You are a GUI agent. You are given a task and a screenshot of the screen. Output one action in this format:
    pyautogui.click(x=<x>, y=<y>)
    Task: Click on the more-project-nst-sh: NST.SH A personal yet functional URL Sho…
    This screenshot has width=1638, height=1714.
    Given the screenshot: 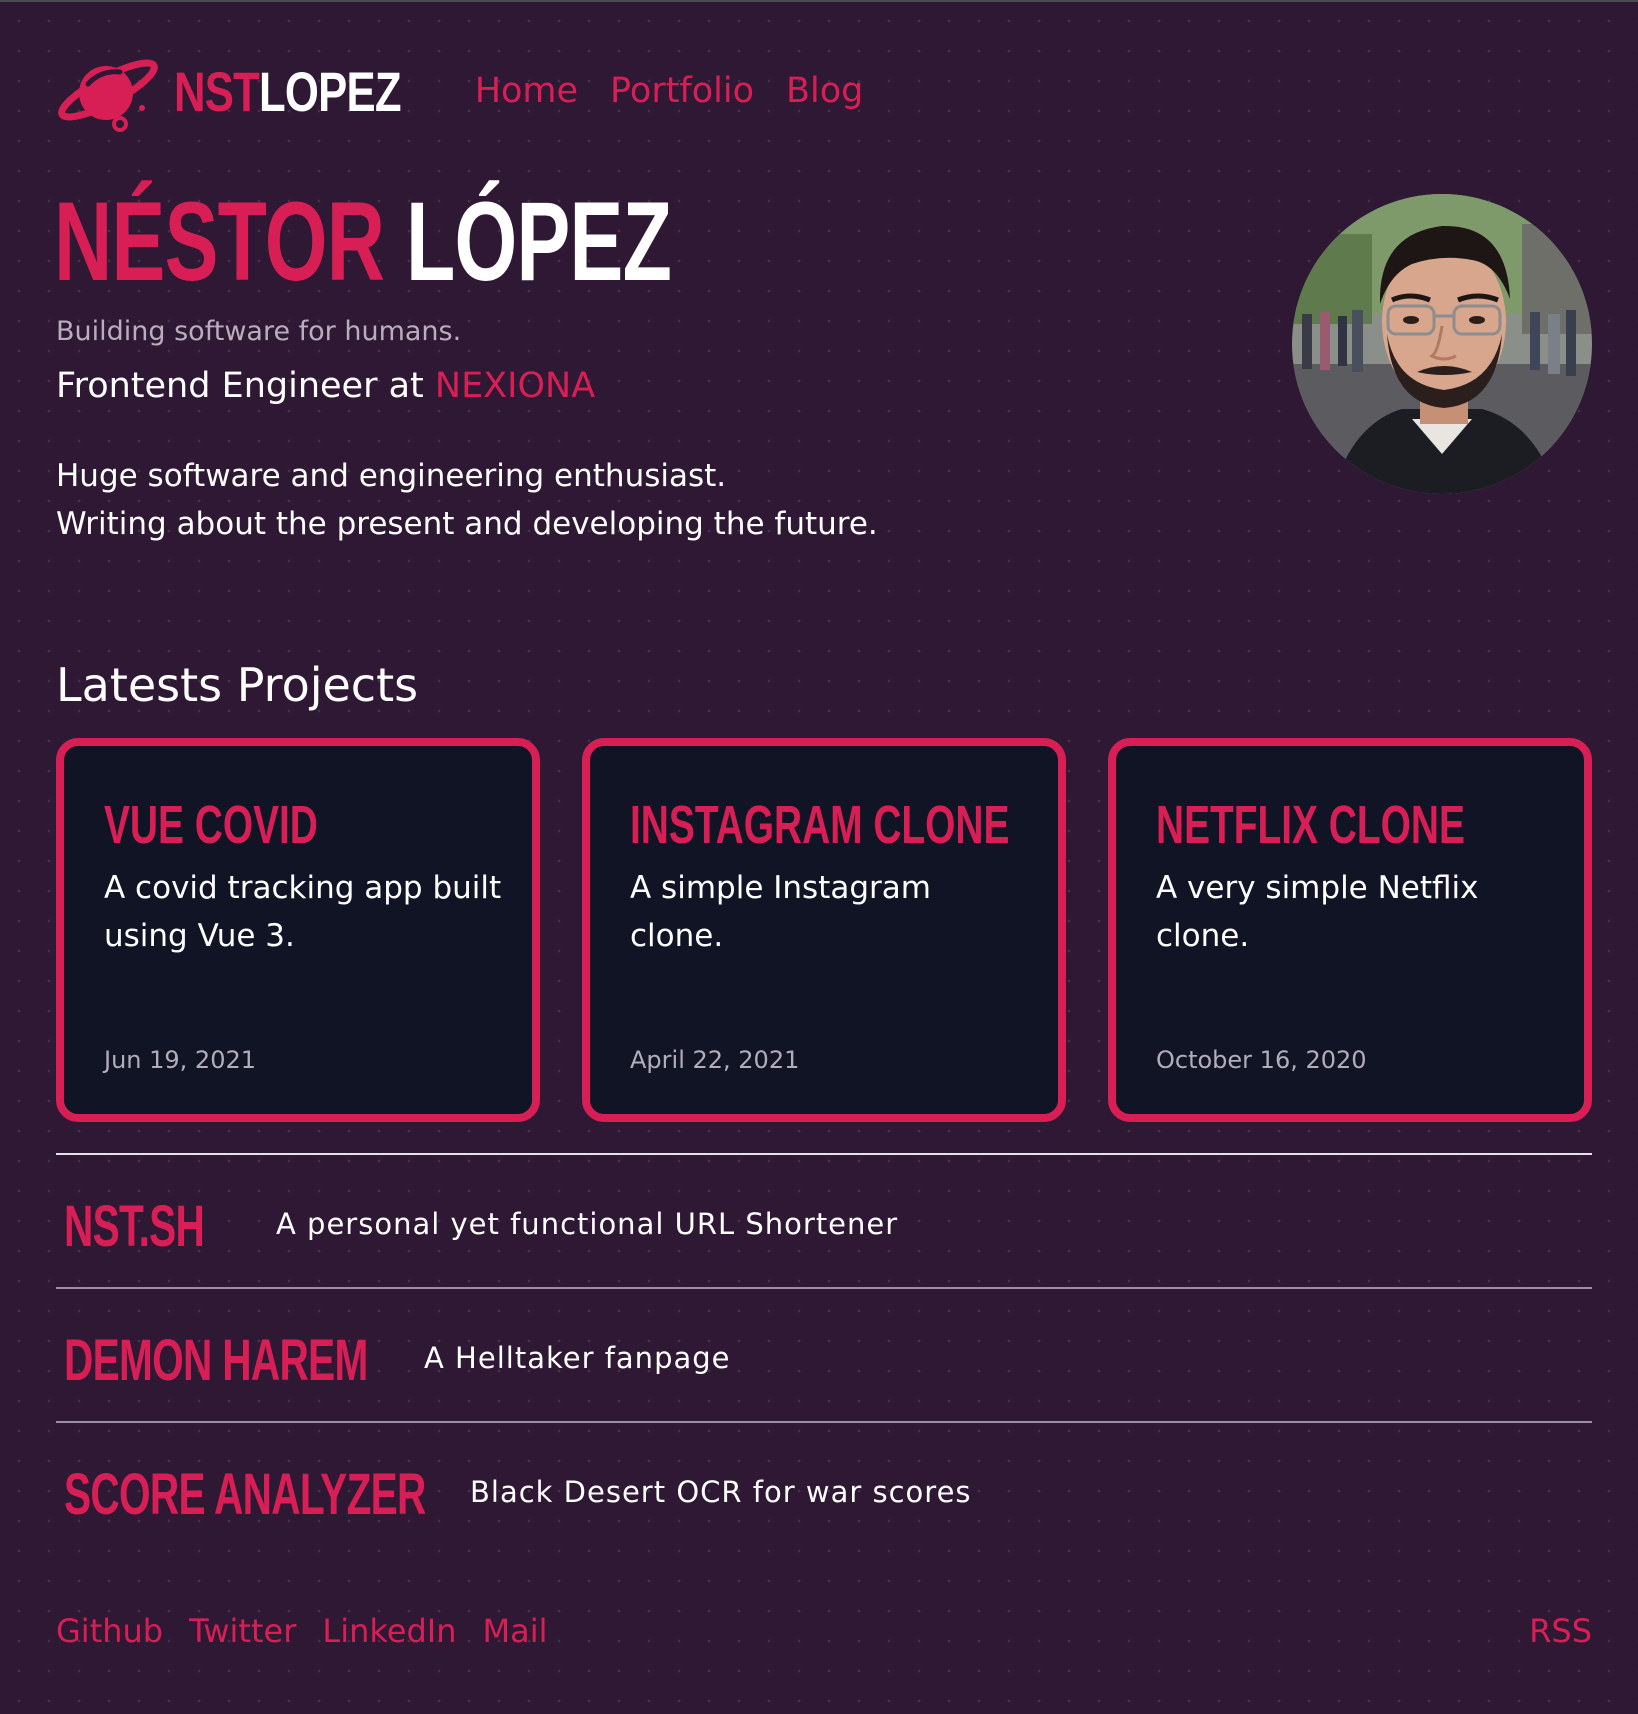 What is the action you would take?
    pyautogui.click(x=824, y=1220)
    